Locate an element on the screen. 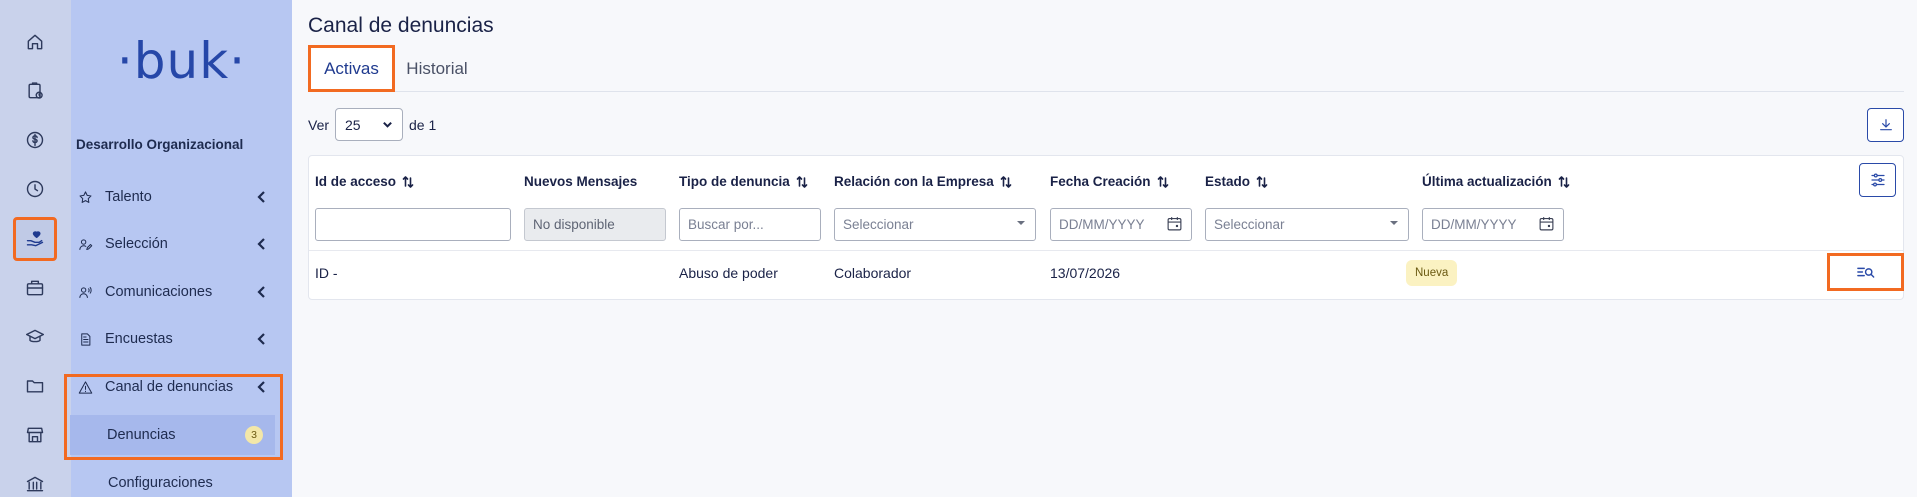 The image size is (1917, 497). column-header: Tipo de denuncia is located at coordinates (743, 181).